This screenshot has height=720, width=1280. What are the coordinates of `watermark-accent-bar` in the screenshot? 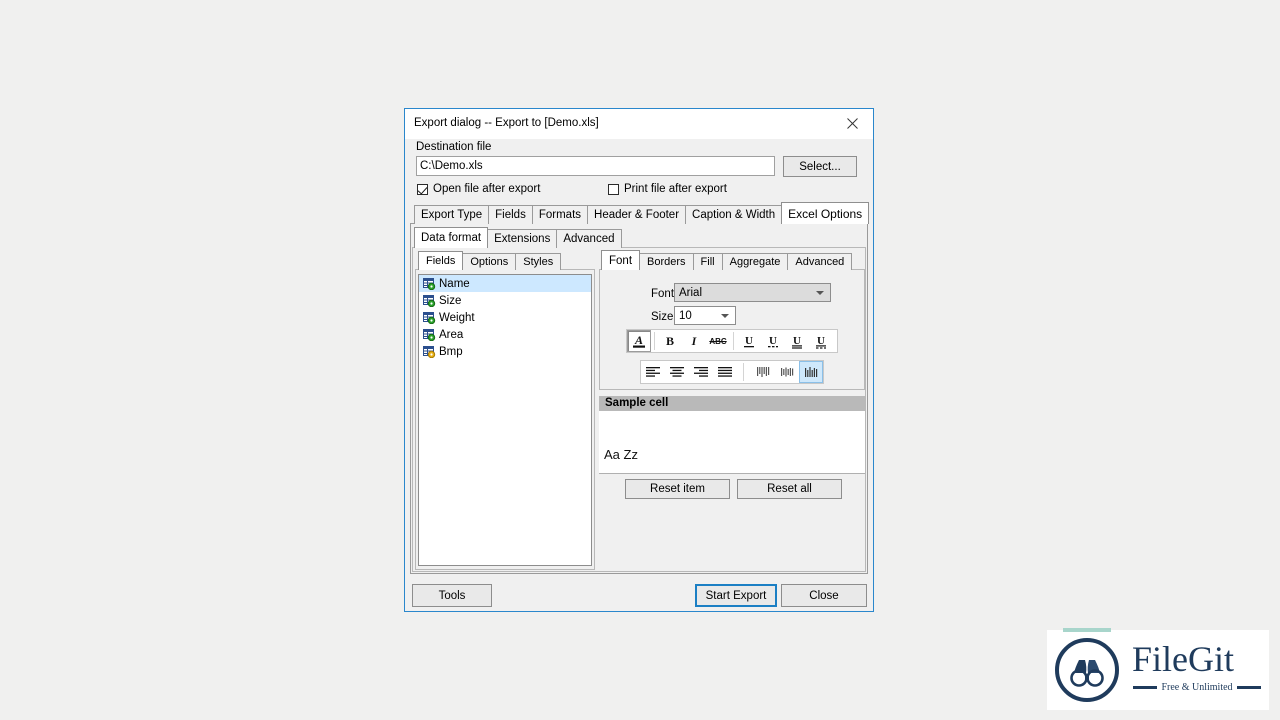 It's located at (1087, 630).